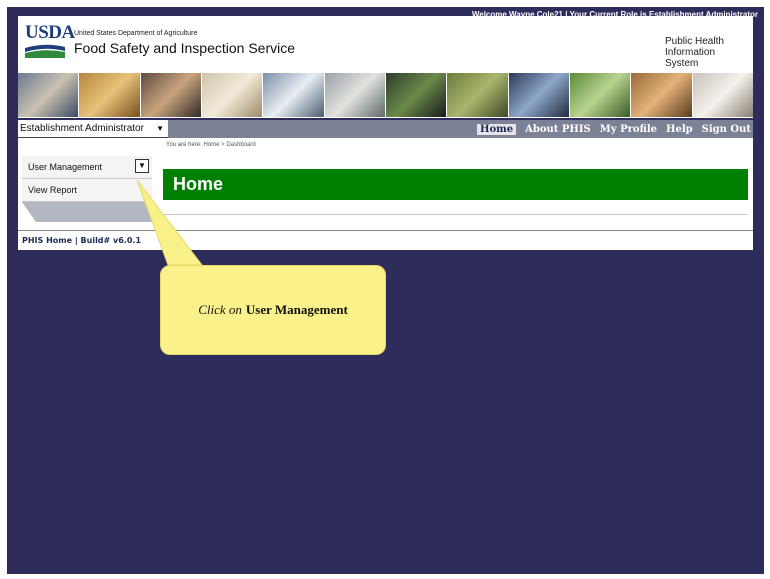 Image resolution: width=770 pixels, height=579 pixels. What do you see at coordinates (558, 129) in the screenshot?
I see `nav-about-phis: About PHIS` at bounding box center [558, 129].